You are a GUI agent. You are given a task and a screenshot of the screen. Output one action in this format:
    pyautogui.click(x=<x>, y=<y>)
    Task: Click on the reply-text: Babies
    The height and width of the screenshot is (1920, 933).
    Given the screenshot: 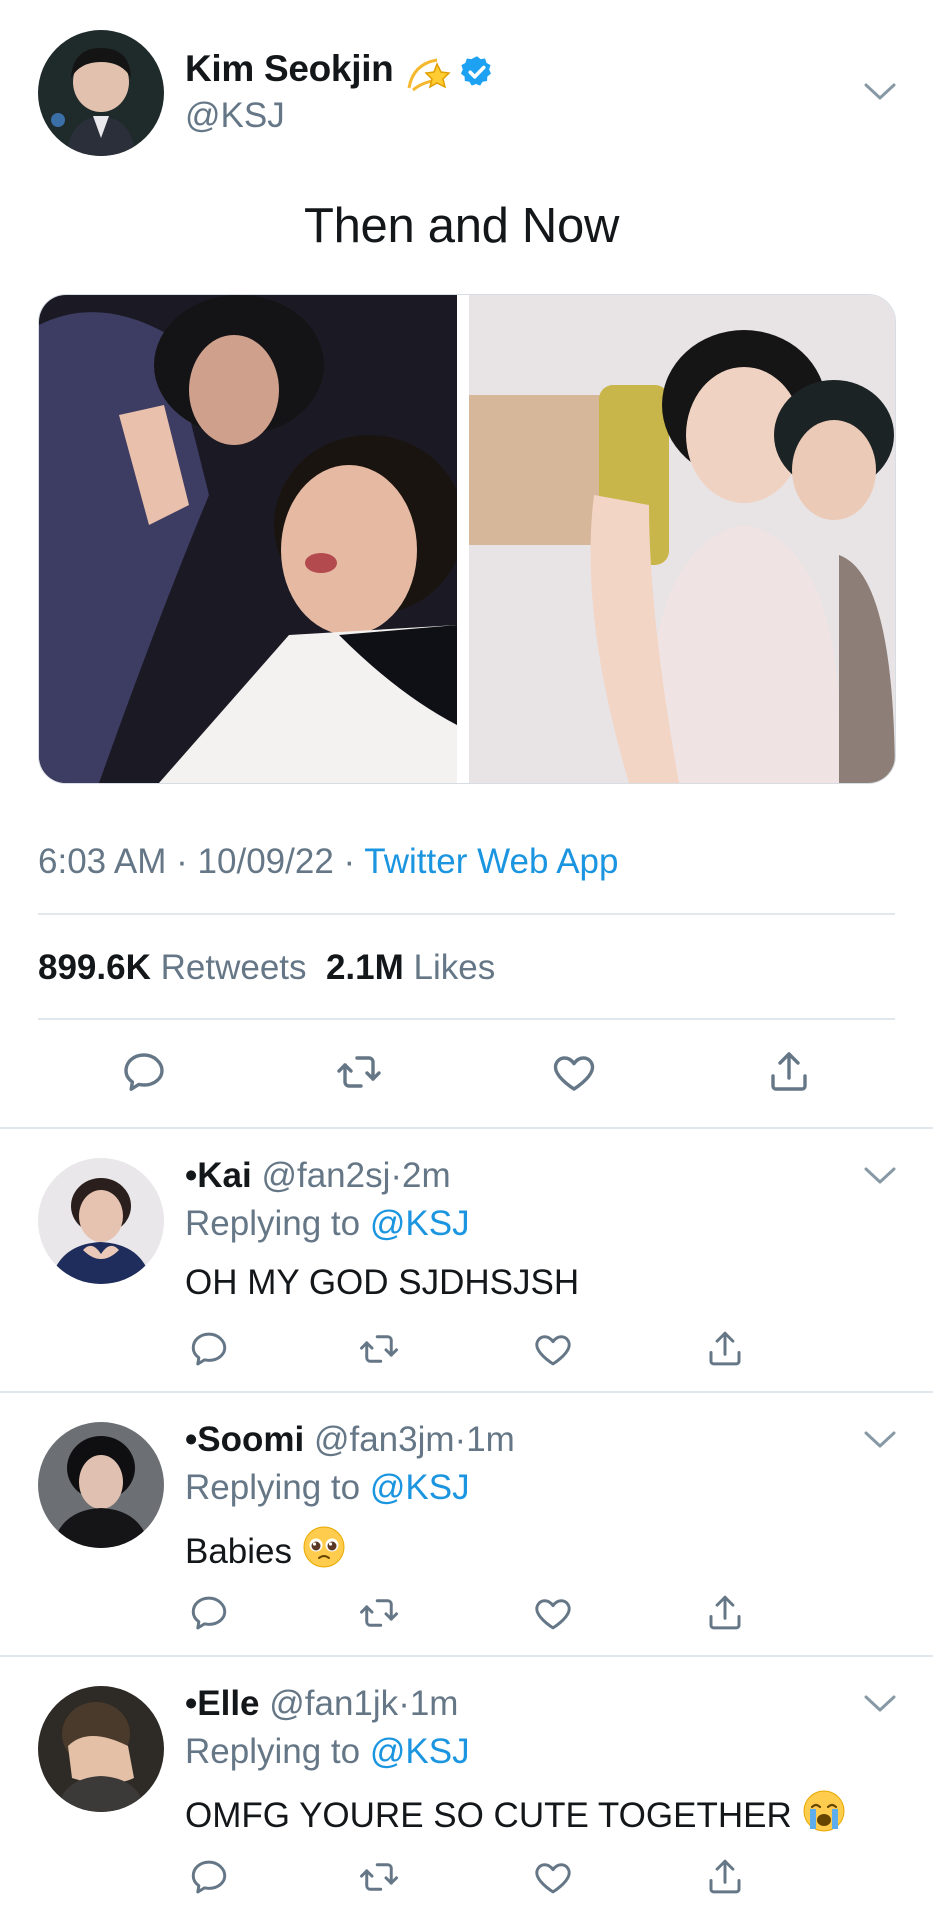 What is the action you would take?
    pyautogui.click(x=265, y=1551)
    